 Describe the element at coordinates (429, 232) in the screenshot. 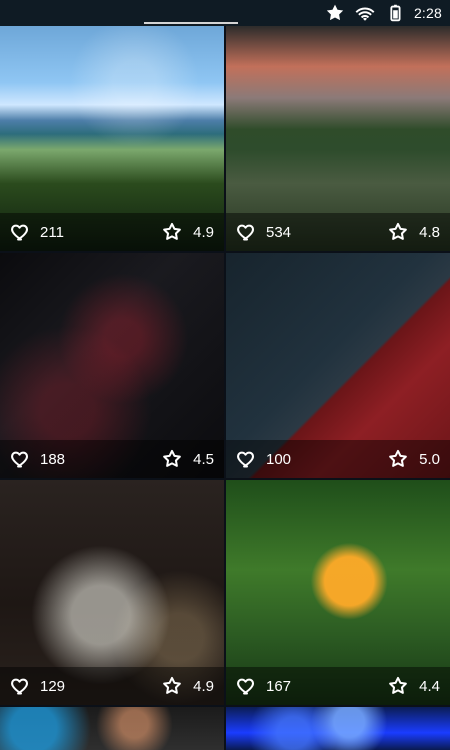

I see `rating-text: 4.8` at that location.